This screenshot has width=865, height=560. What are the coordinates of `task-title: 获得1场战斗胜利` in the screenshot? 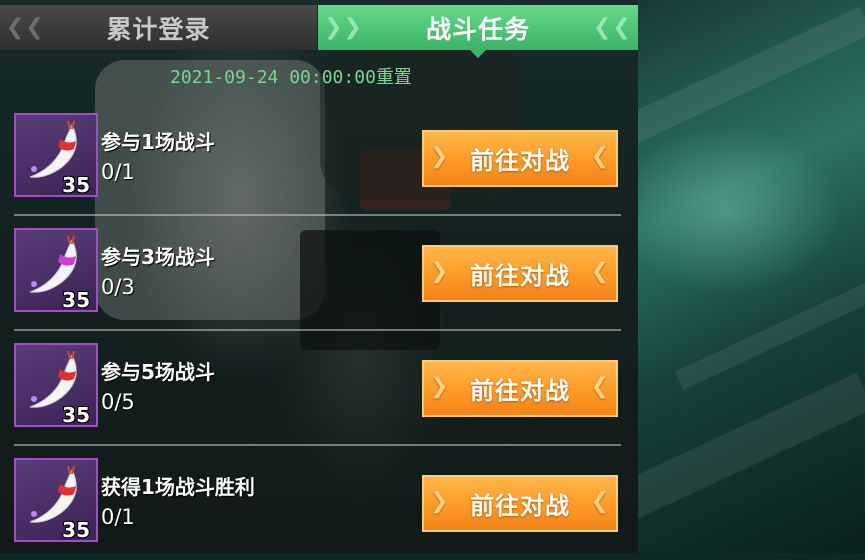 It's located at (178, 487).